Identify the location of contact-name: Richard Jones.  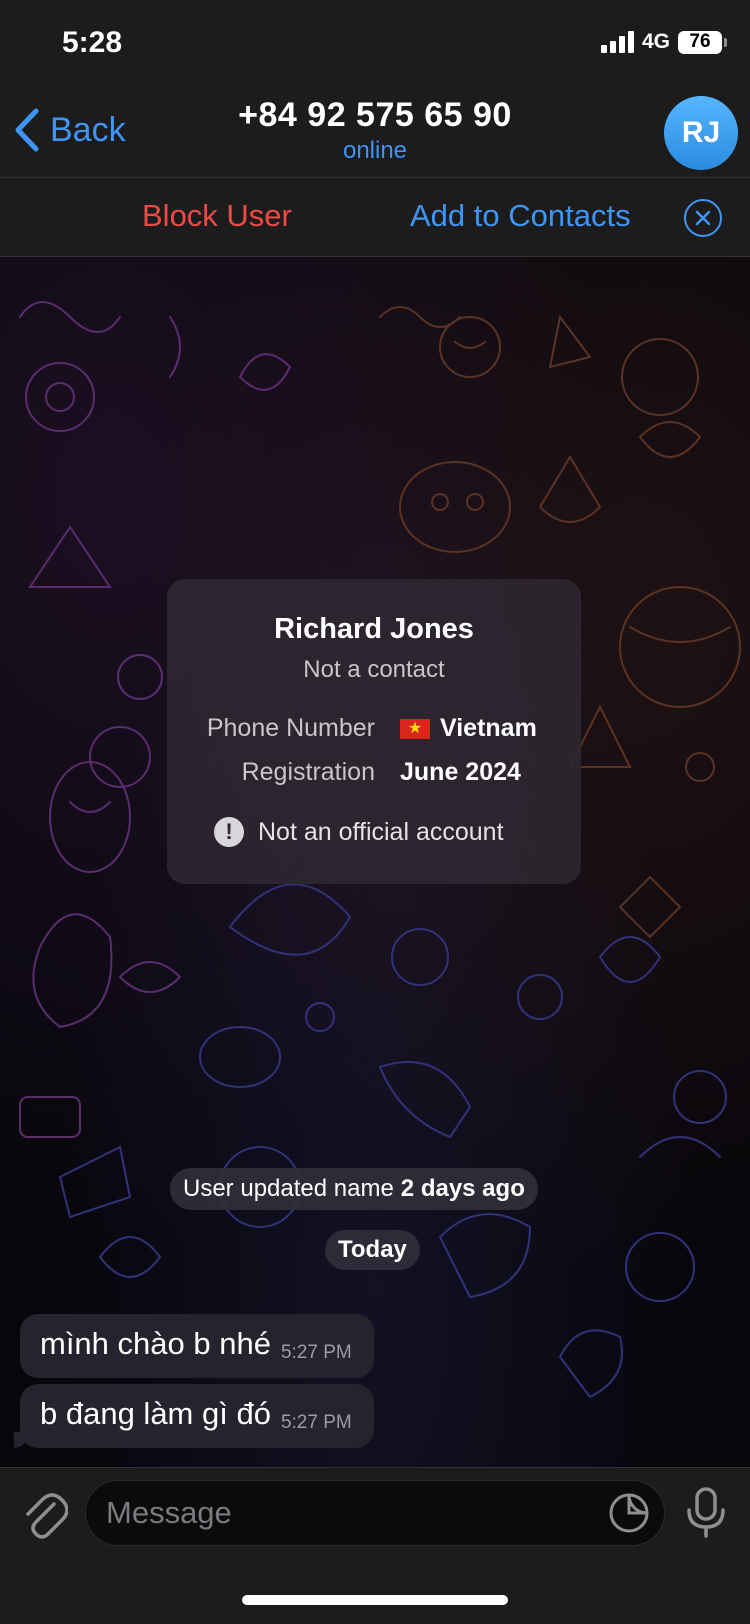
(374, 629).